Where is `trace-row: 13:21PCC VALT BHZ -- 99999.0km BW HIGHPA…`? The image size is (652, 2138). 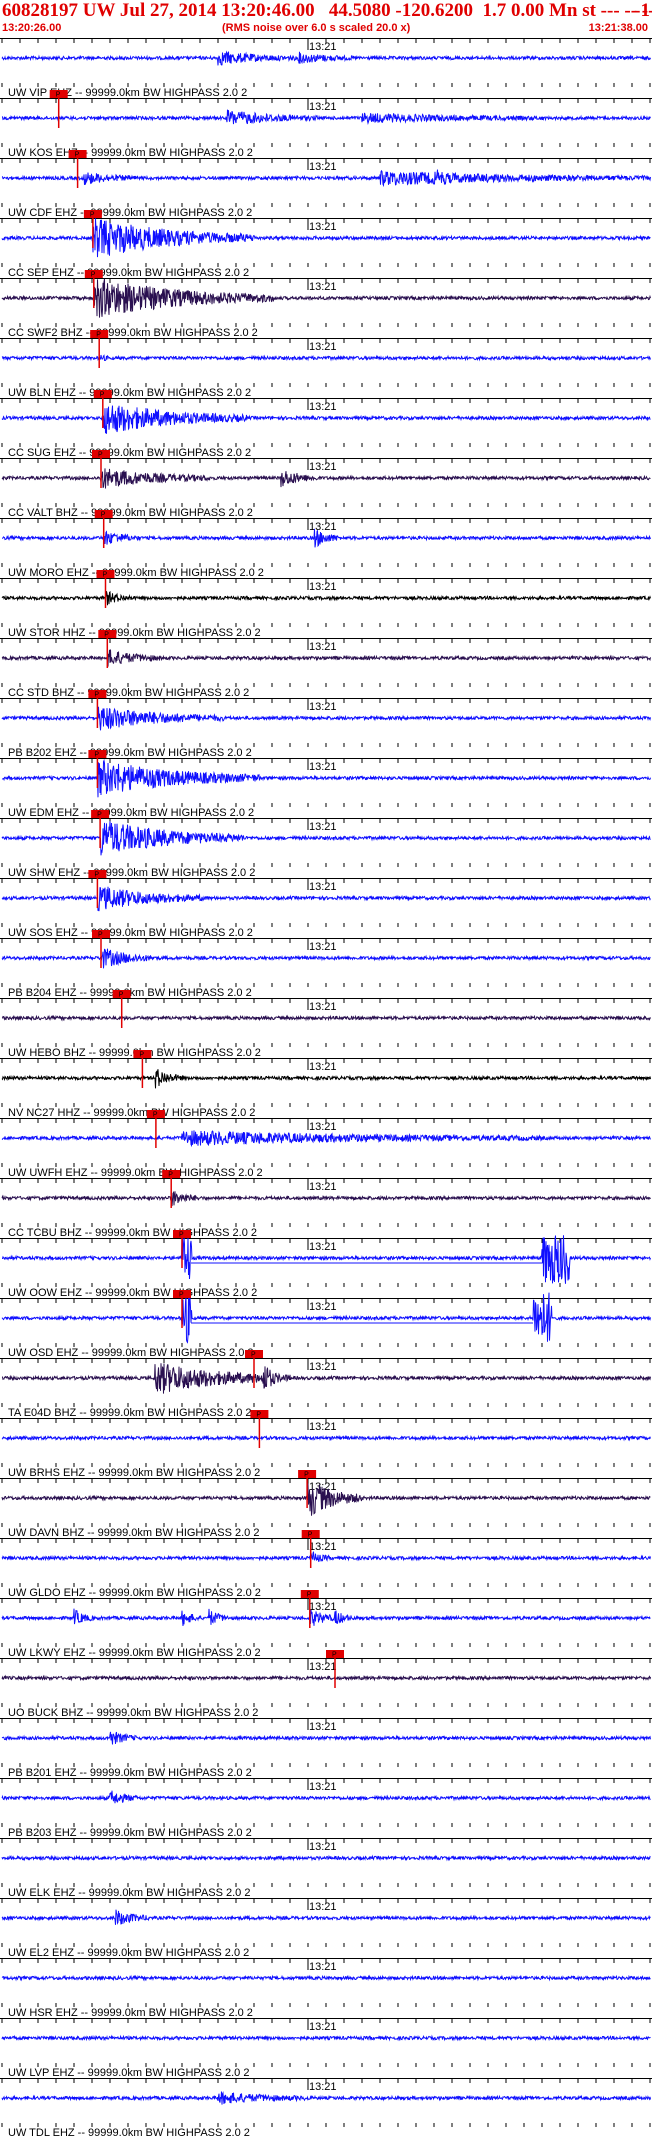
trace-row: 13:21PCC VALT BHZ -- 99999.0km BW HIGHPA… is located at coordinates (326, 484).